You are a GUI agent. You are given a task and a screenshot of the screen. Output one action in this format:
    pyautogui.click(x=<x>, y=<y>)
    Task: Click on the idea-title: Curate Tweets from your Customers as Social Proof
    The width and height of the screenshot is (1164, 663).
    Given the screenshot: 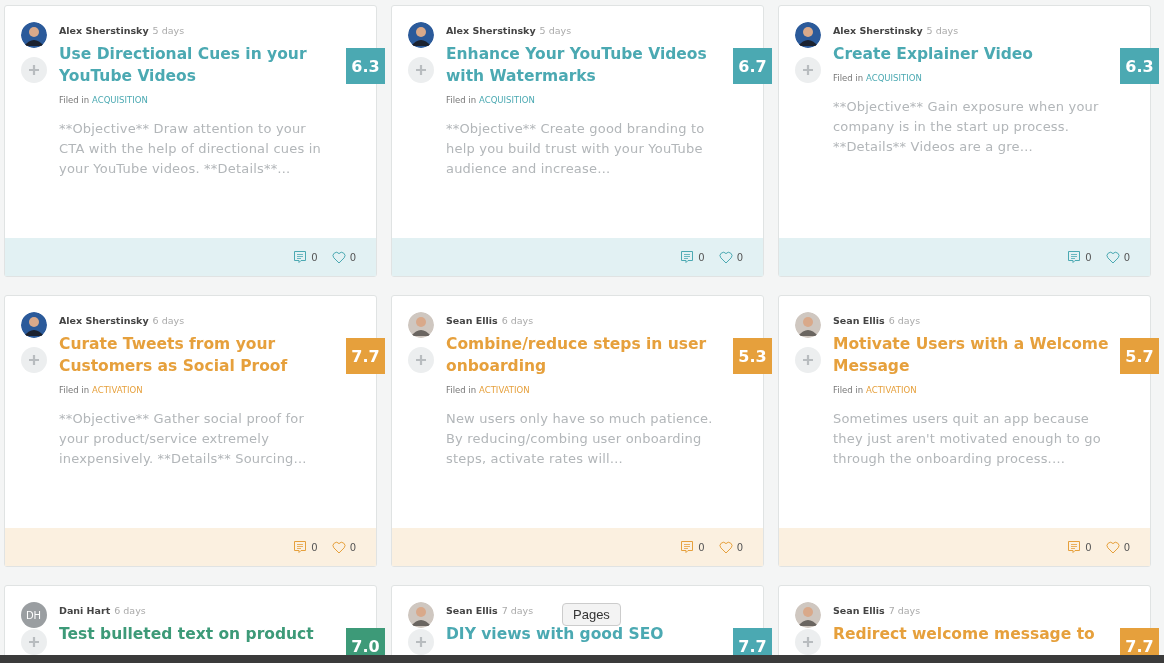 What is the action you would take?
    pyautogui.click(x=200, y=355)
    